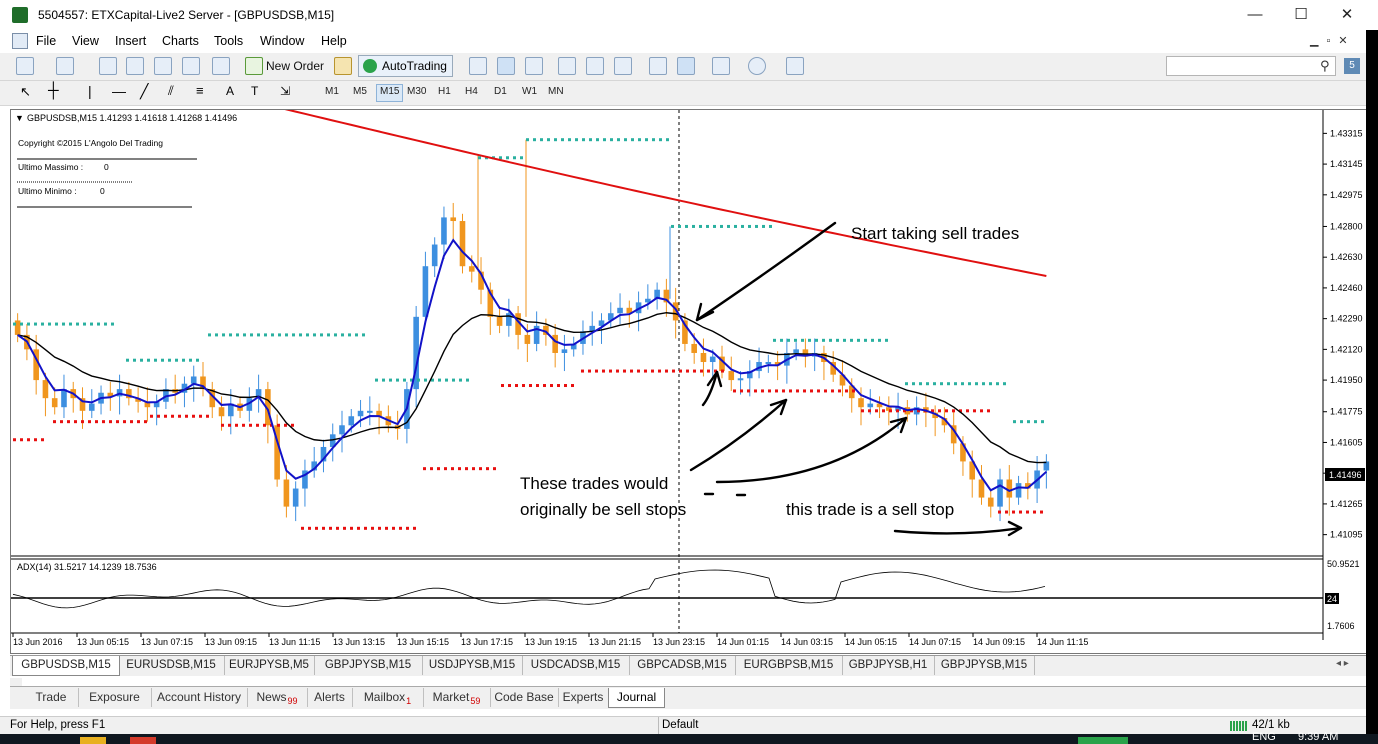 This screenshot has width=1378, height=744. I want to click on search-input, so click(1251, 66).